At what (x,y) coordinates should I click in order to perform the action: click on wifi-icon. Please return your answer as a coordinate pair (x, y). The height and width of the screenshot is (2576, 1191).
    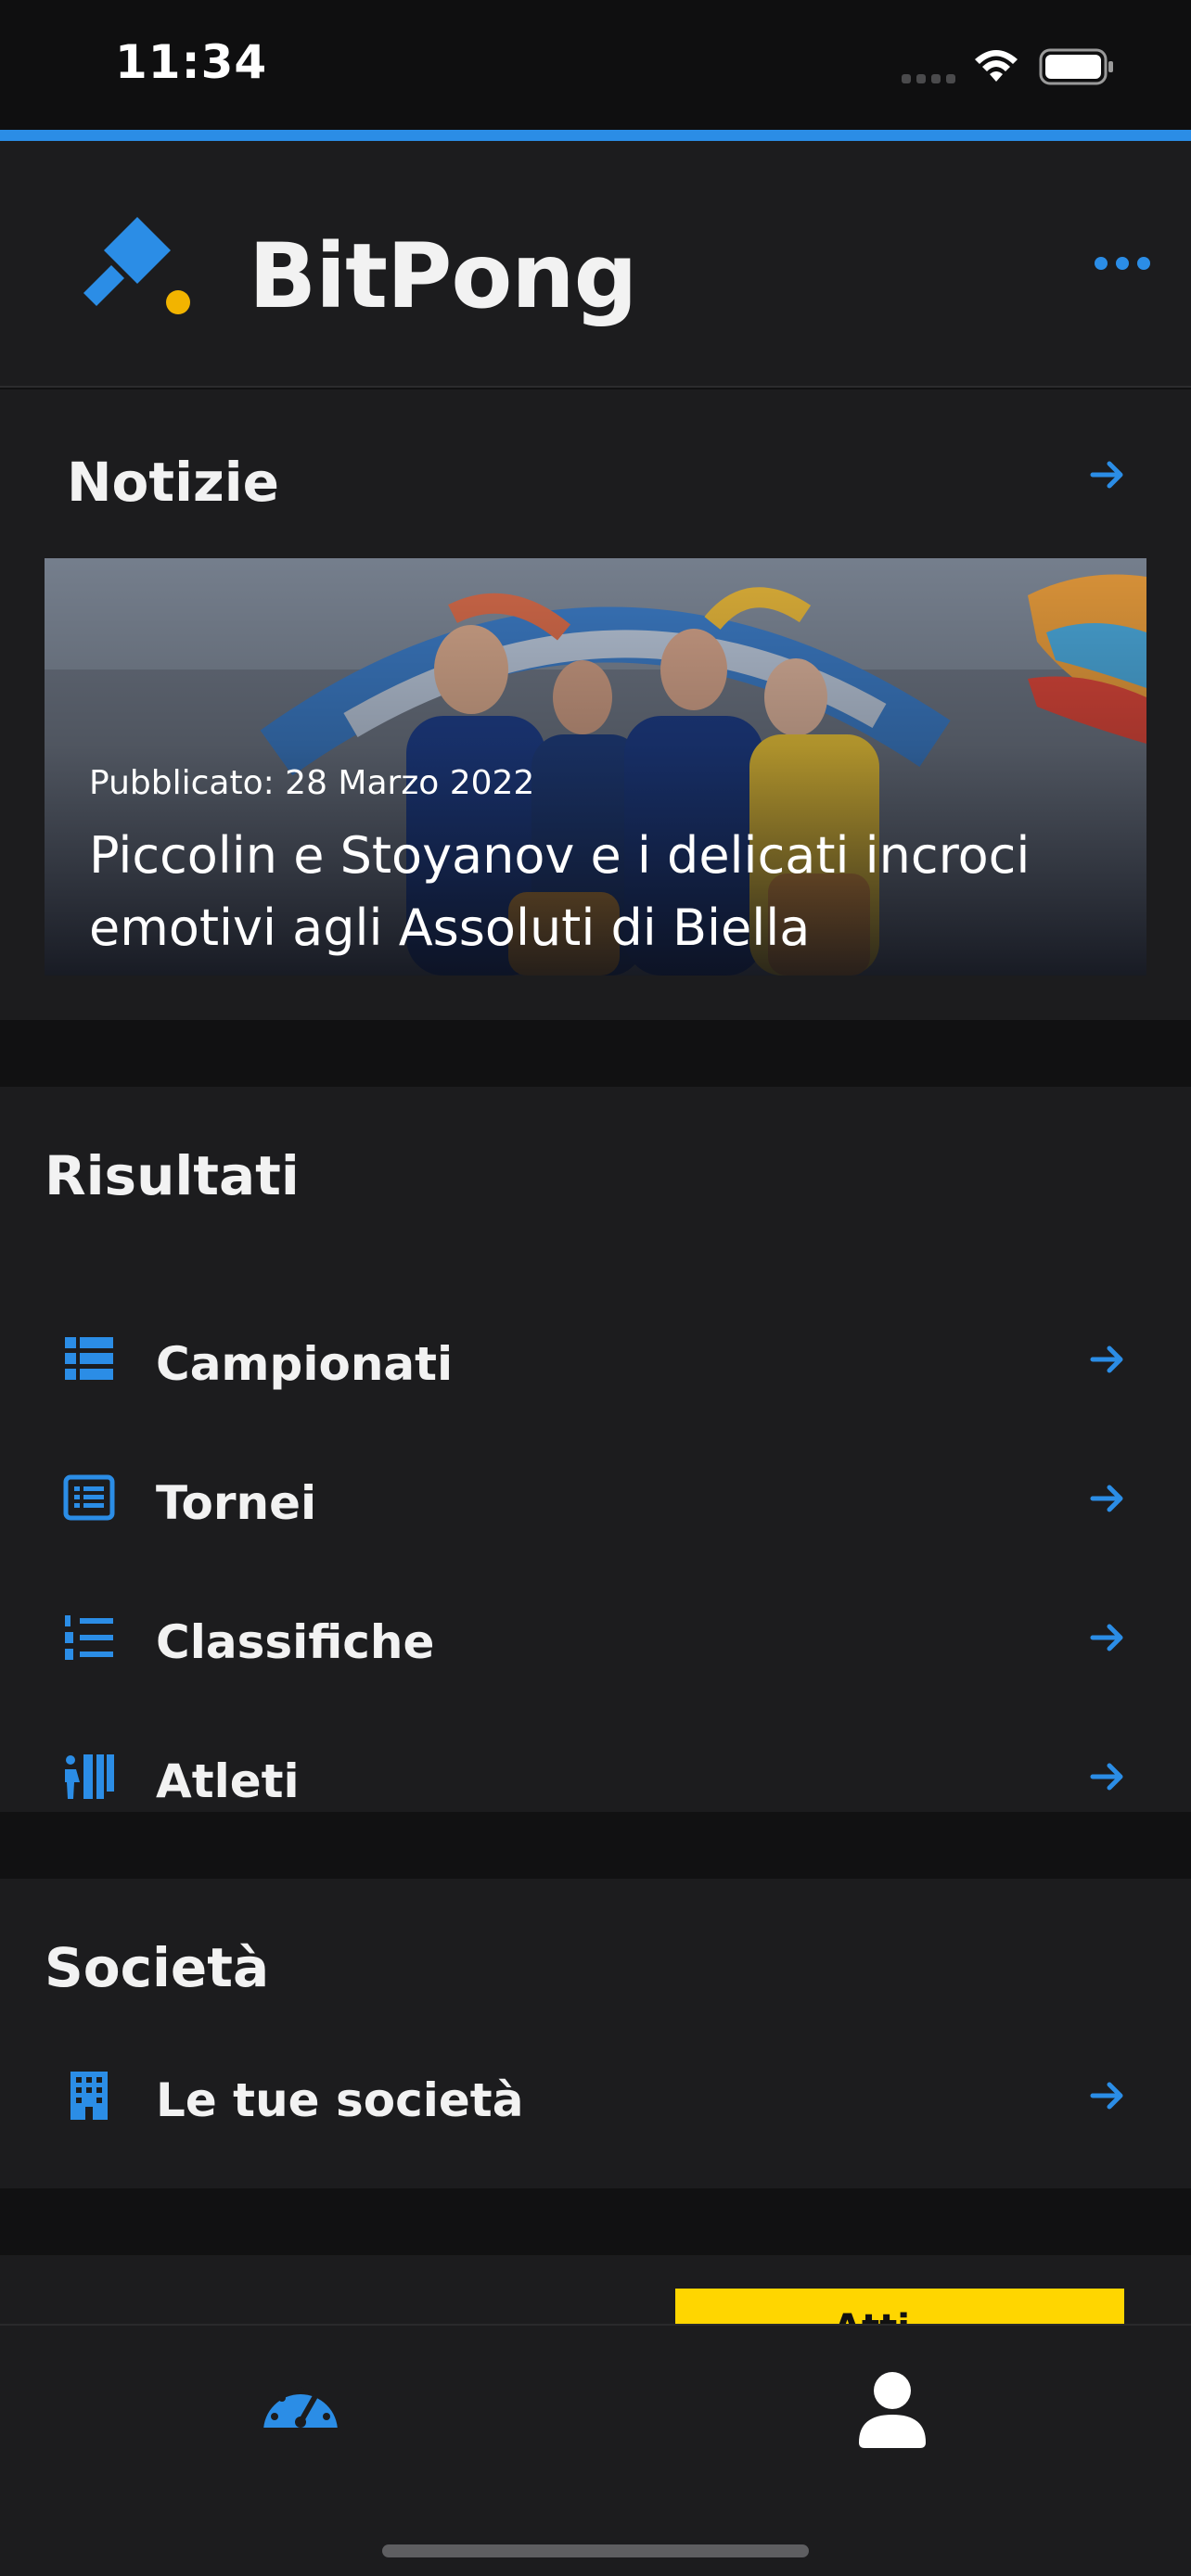
    Looking at the image, I should click on (996, 66).